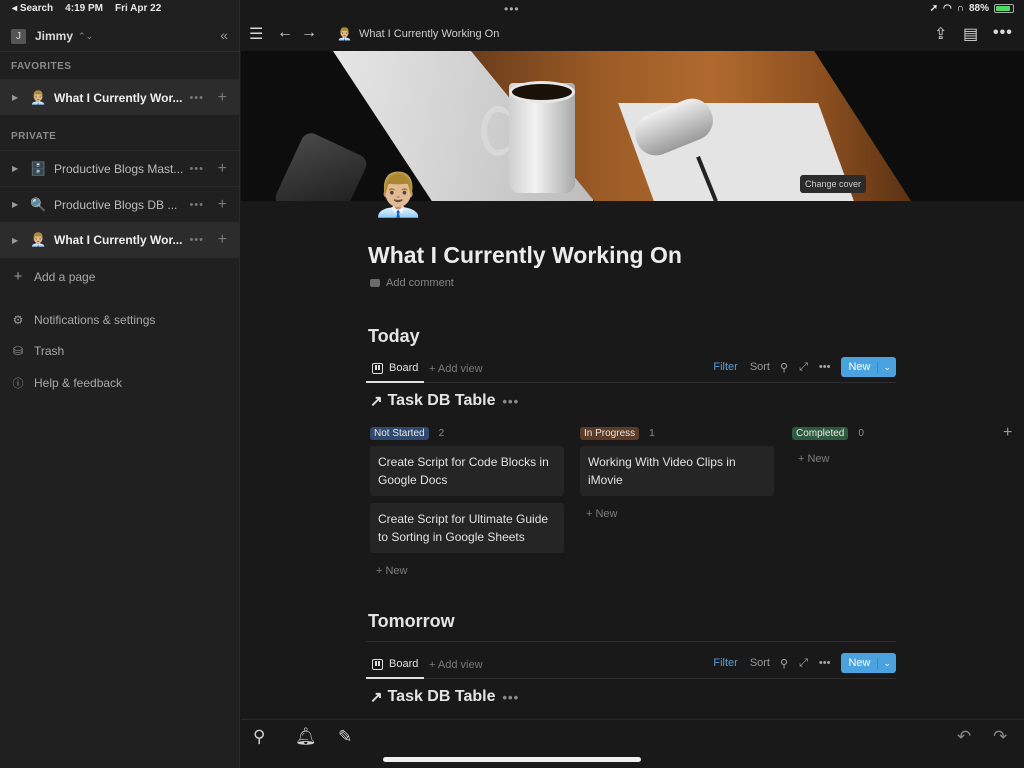 The height and width of the screenshot is (768, 1024). I want to click on page-icon: 👨🏼‍💼, so click(398, 195).